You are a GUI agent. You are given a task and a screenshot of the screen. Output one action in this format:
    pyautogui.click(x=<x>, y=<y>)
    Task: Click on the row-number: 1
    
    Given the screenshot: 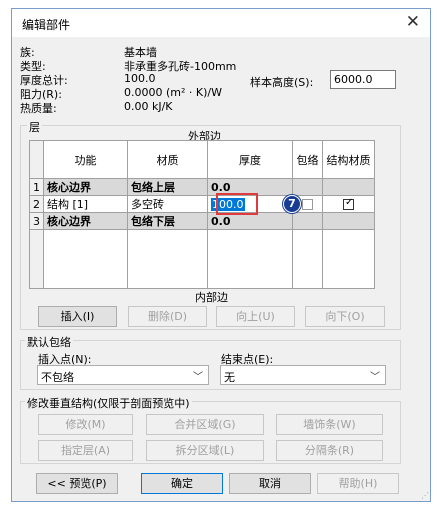 What is the action you would take?
    pyautogui.click(x=36, y=187)
    